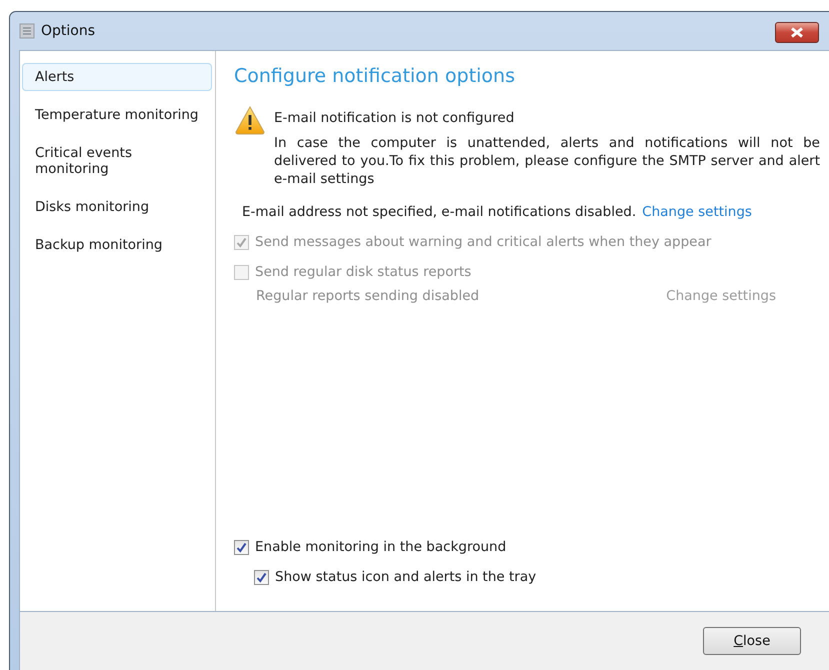 Image resolution: width=829 pixels, height=670 pixels. I want to click on close-dialog-button: Close, so click(752, 641).